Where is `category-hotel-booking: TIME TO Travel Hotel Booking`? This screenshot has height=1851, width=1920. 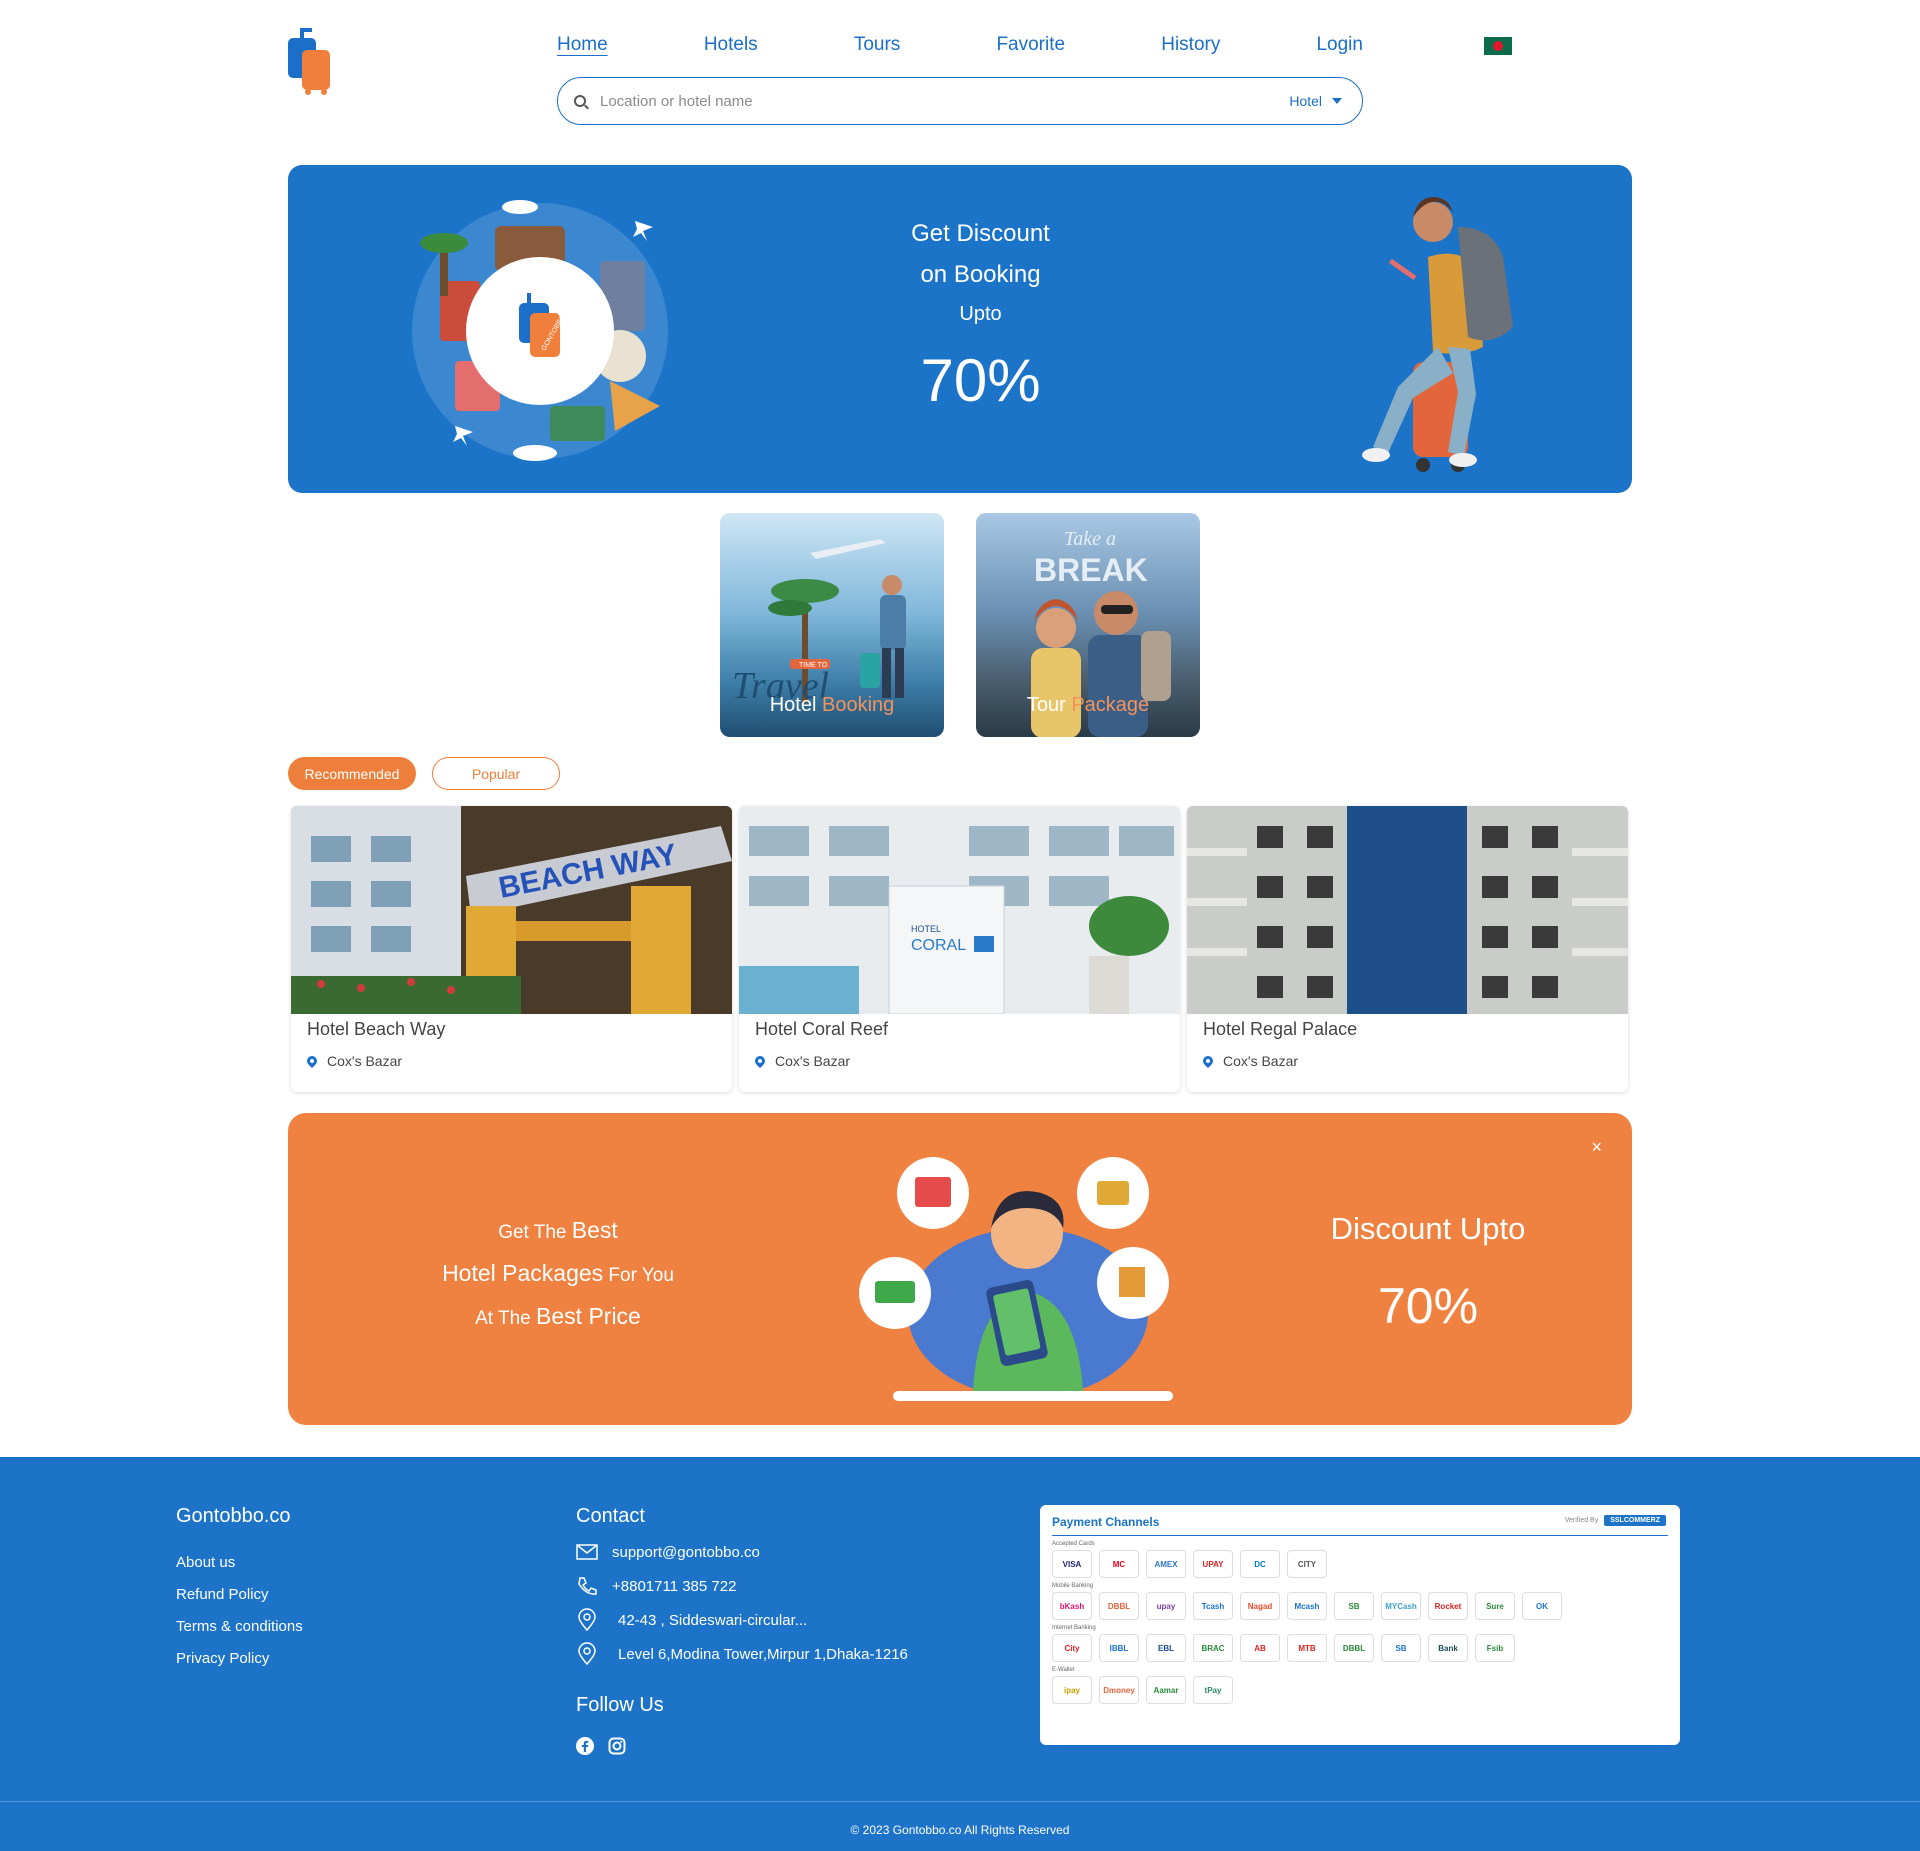 category-hotel-booking: TIME TO Travel Hotel Booking is located at coordinates (832, 625).